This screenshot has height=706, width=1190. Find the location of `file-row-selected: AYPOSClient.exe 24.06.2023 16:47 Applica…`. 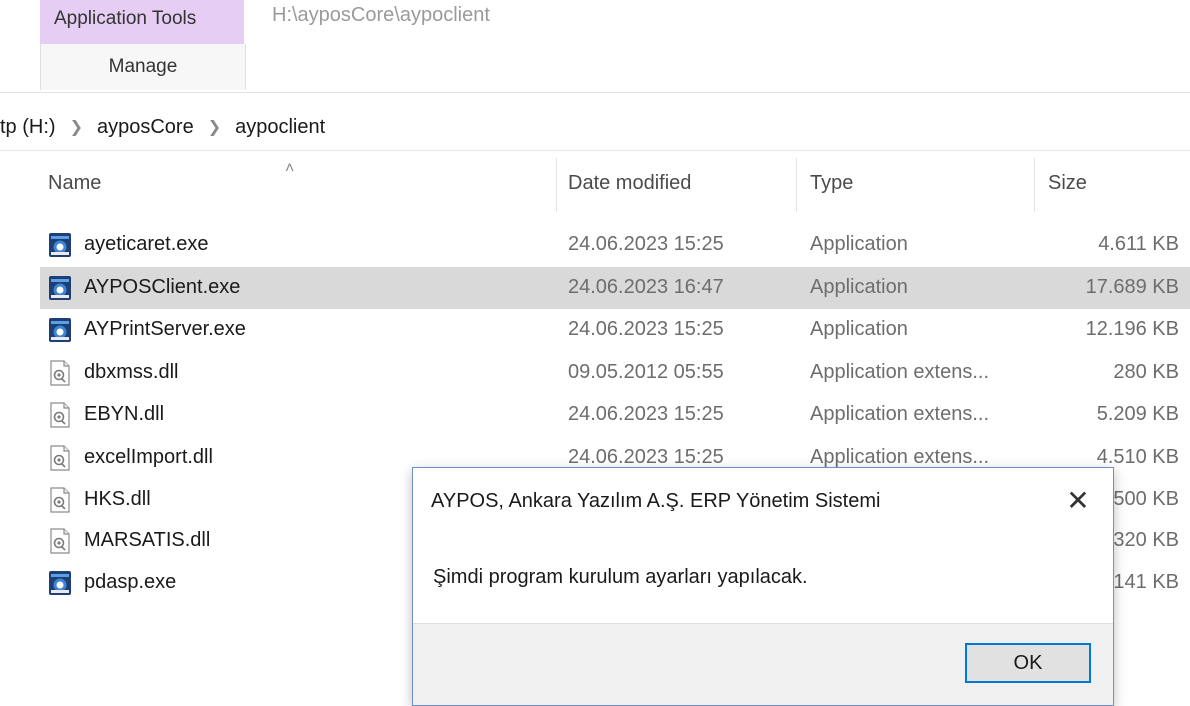

file-row-selected: AYPOSClient.exe 24.06.2023 16:47 Applica… is located at coordinates (615, 288).